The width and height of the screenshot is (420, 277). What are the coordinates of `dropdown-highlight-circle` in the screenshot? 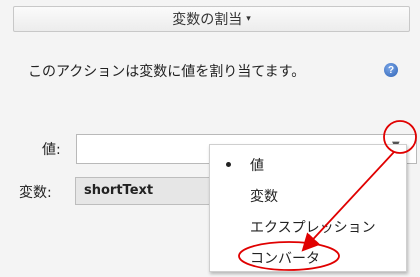 It's located at (400, 137).